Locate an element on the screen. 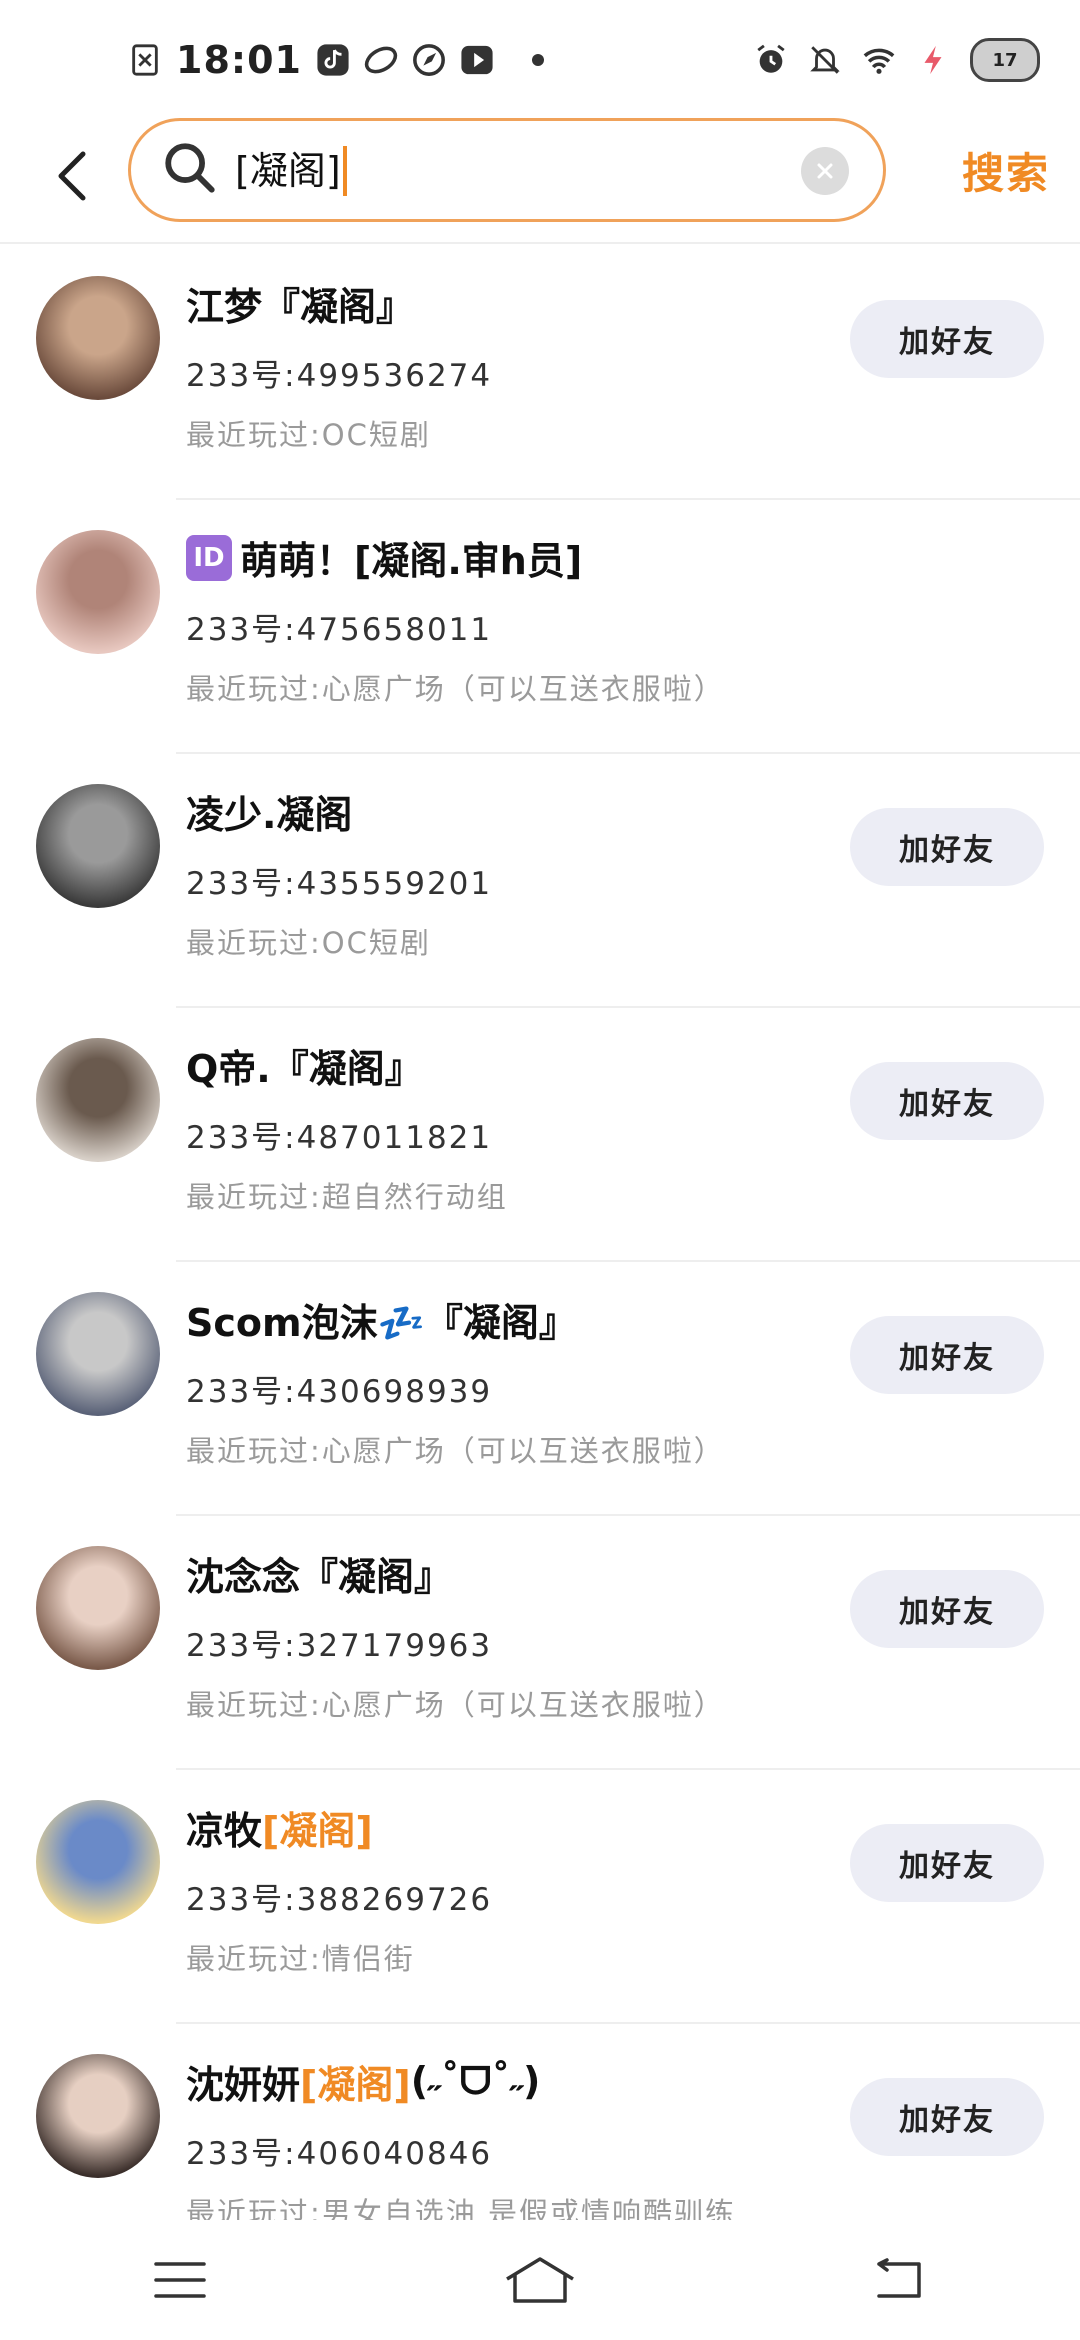  nav-home-button is located at coordinates (540, 2280).